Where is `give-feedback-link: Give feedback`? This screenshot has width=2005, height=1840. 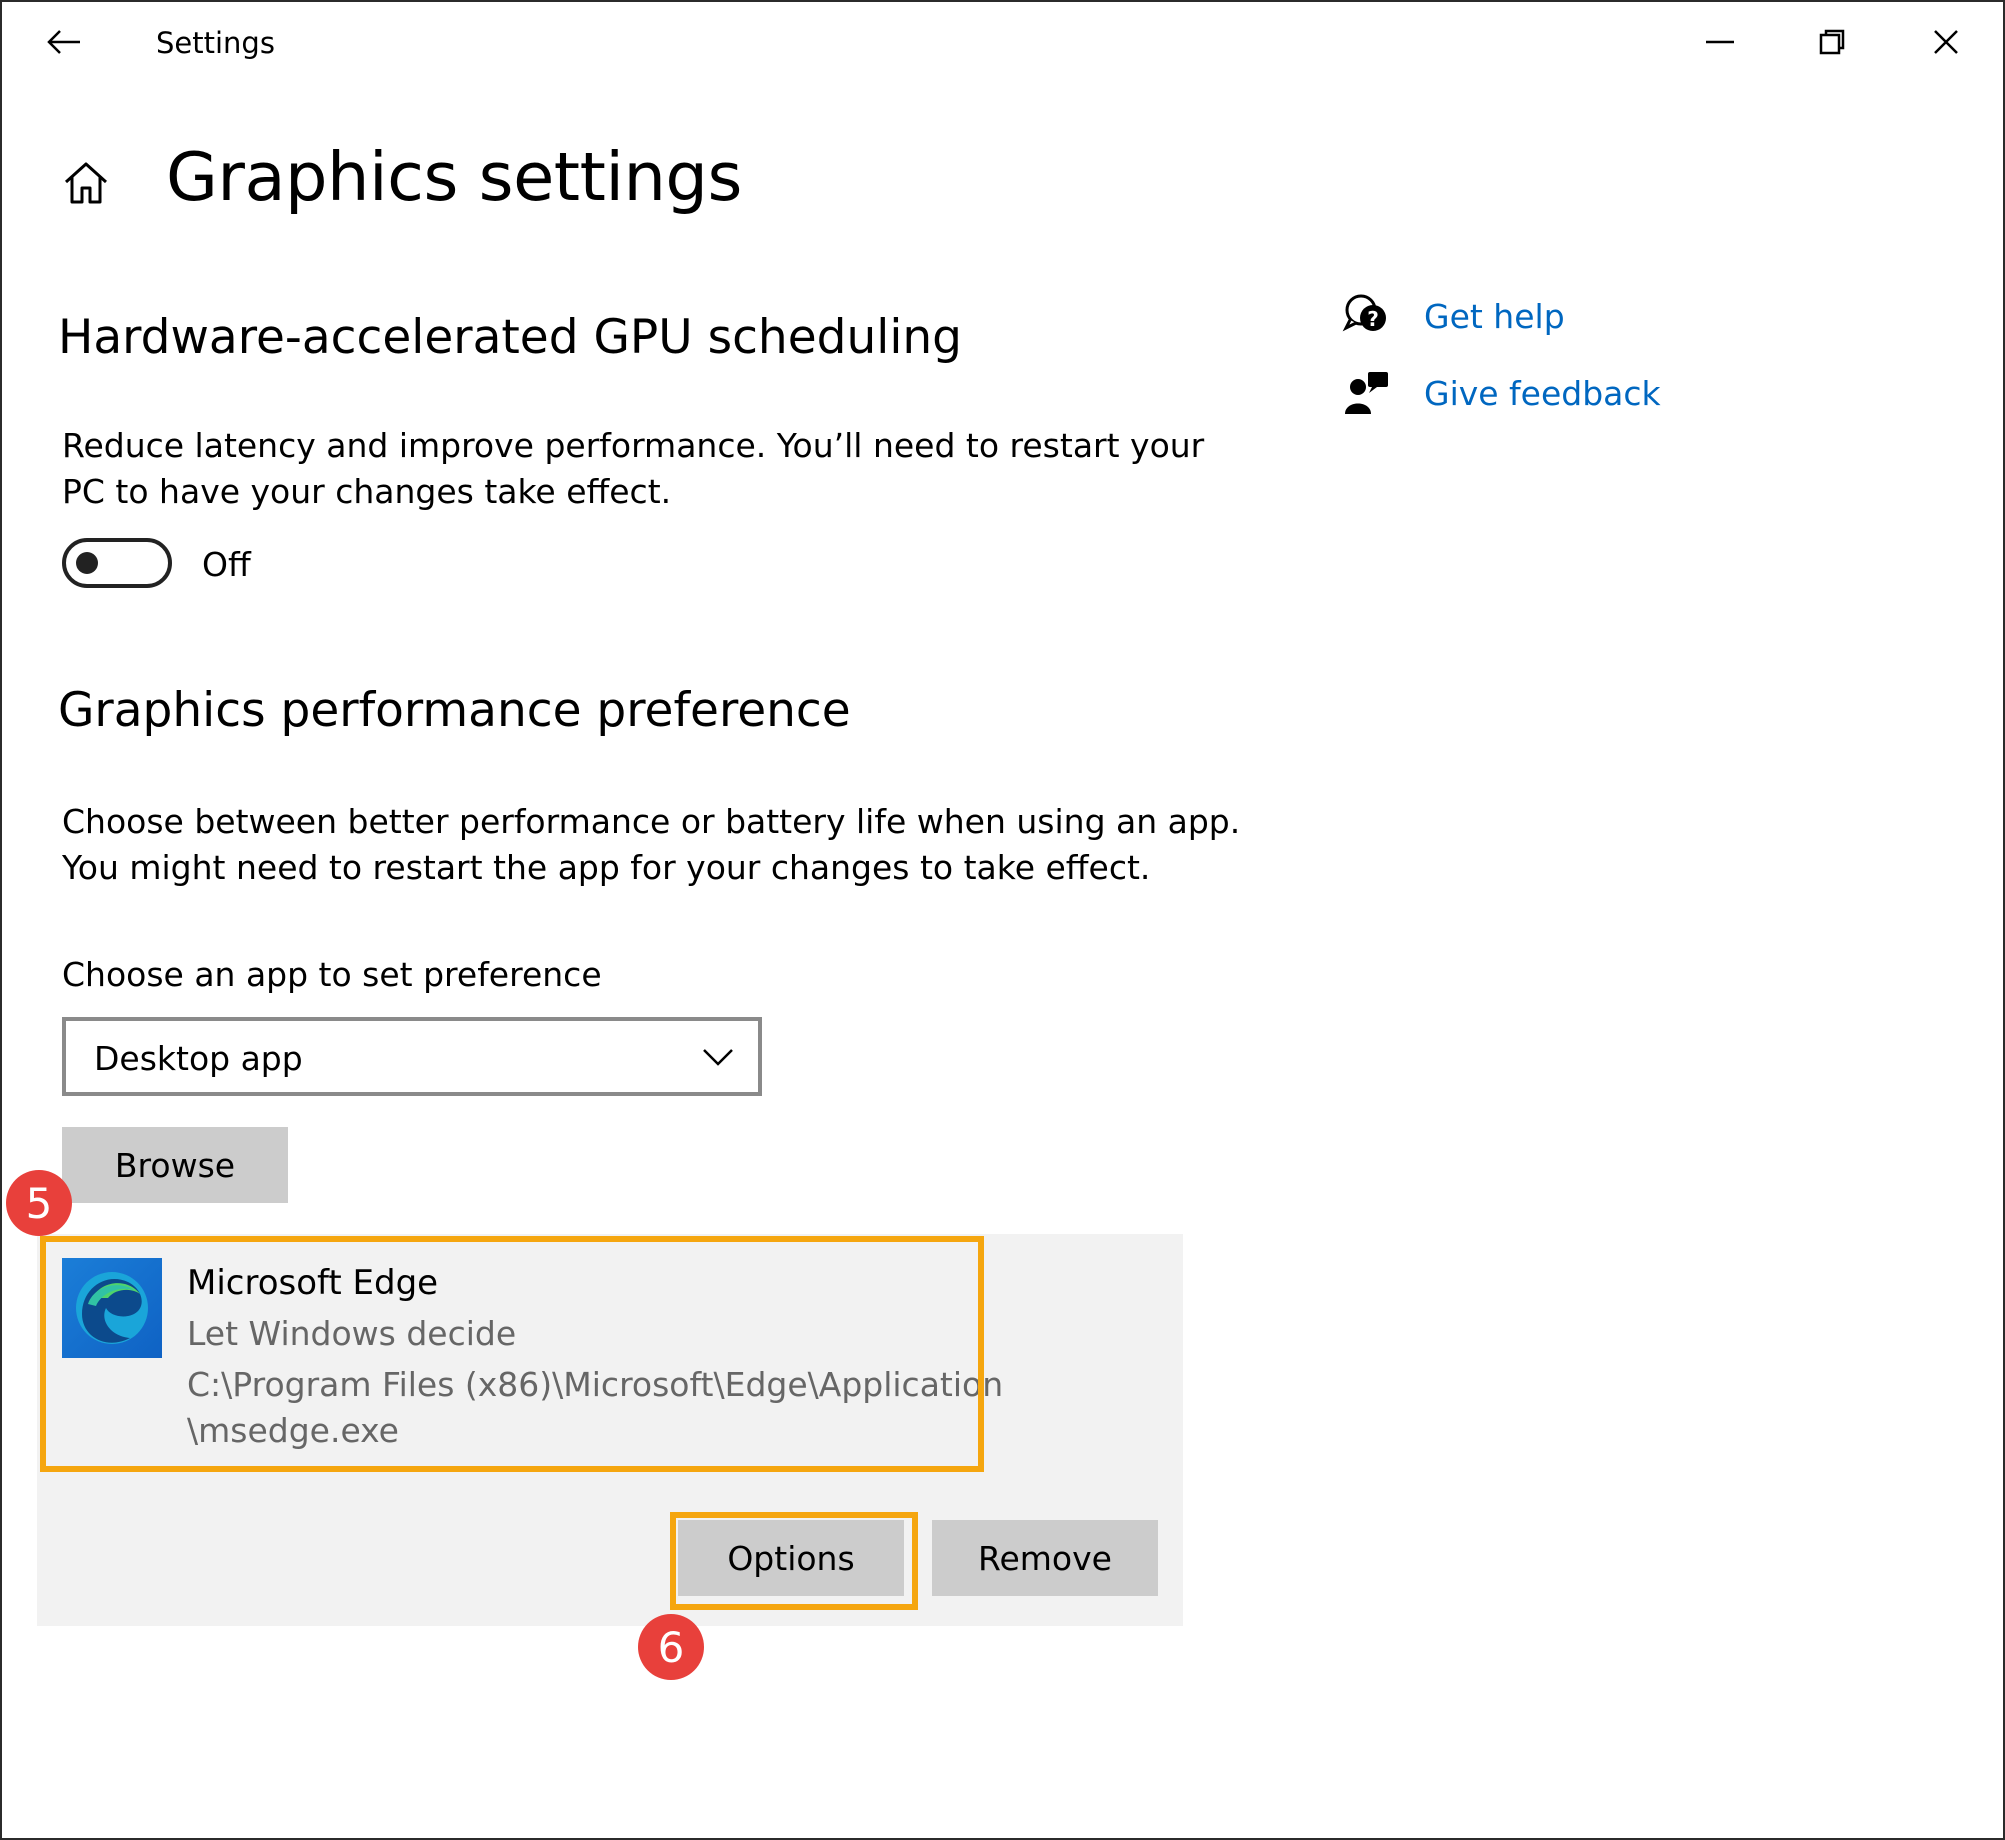
give-feedback-link: Give feedback is located at coordinates (1542, 393).